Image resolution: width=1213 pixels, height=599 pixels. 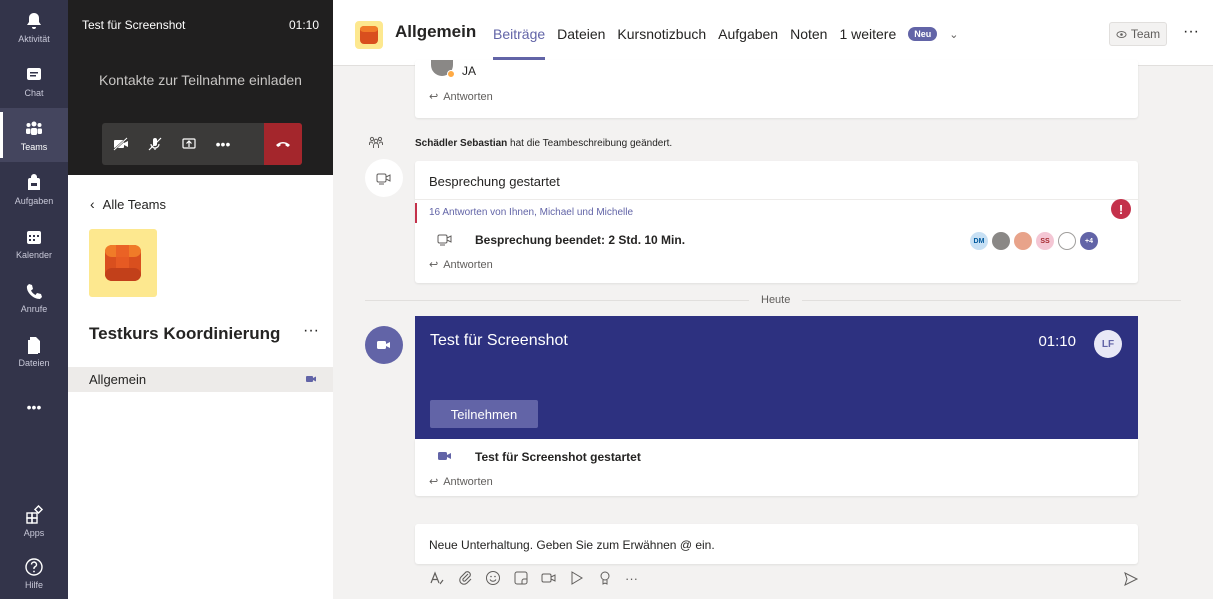 I want to click on attach-icon, so click(x=465, y=578).